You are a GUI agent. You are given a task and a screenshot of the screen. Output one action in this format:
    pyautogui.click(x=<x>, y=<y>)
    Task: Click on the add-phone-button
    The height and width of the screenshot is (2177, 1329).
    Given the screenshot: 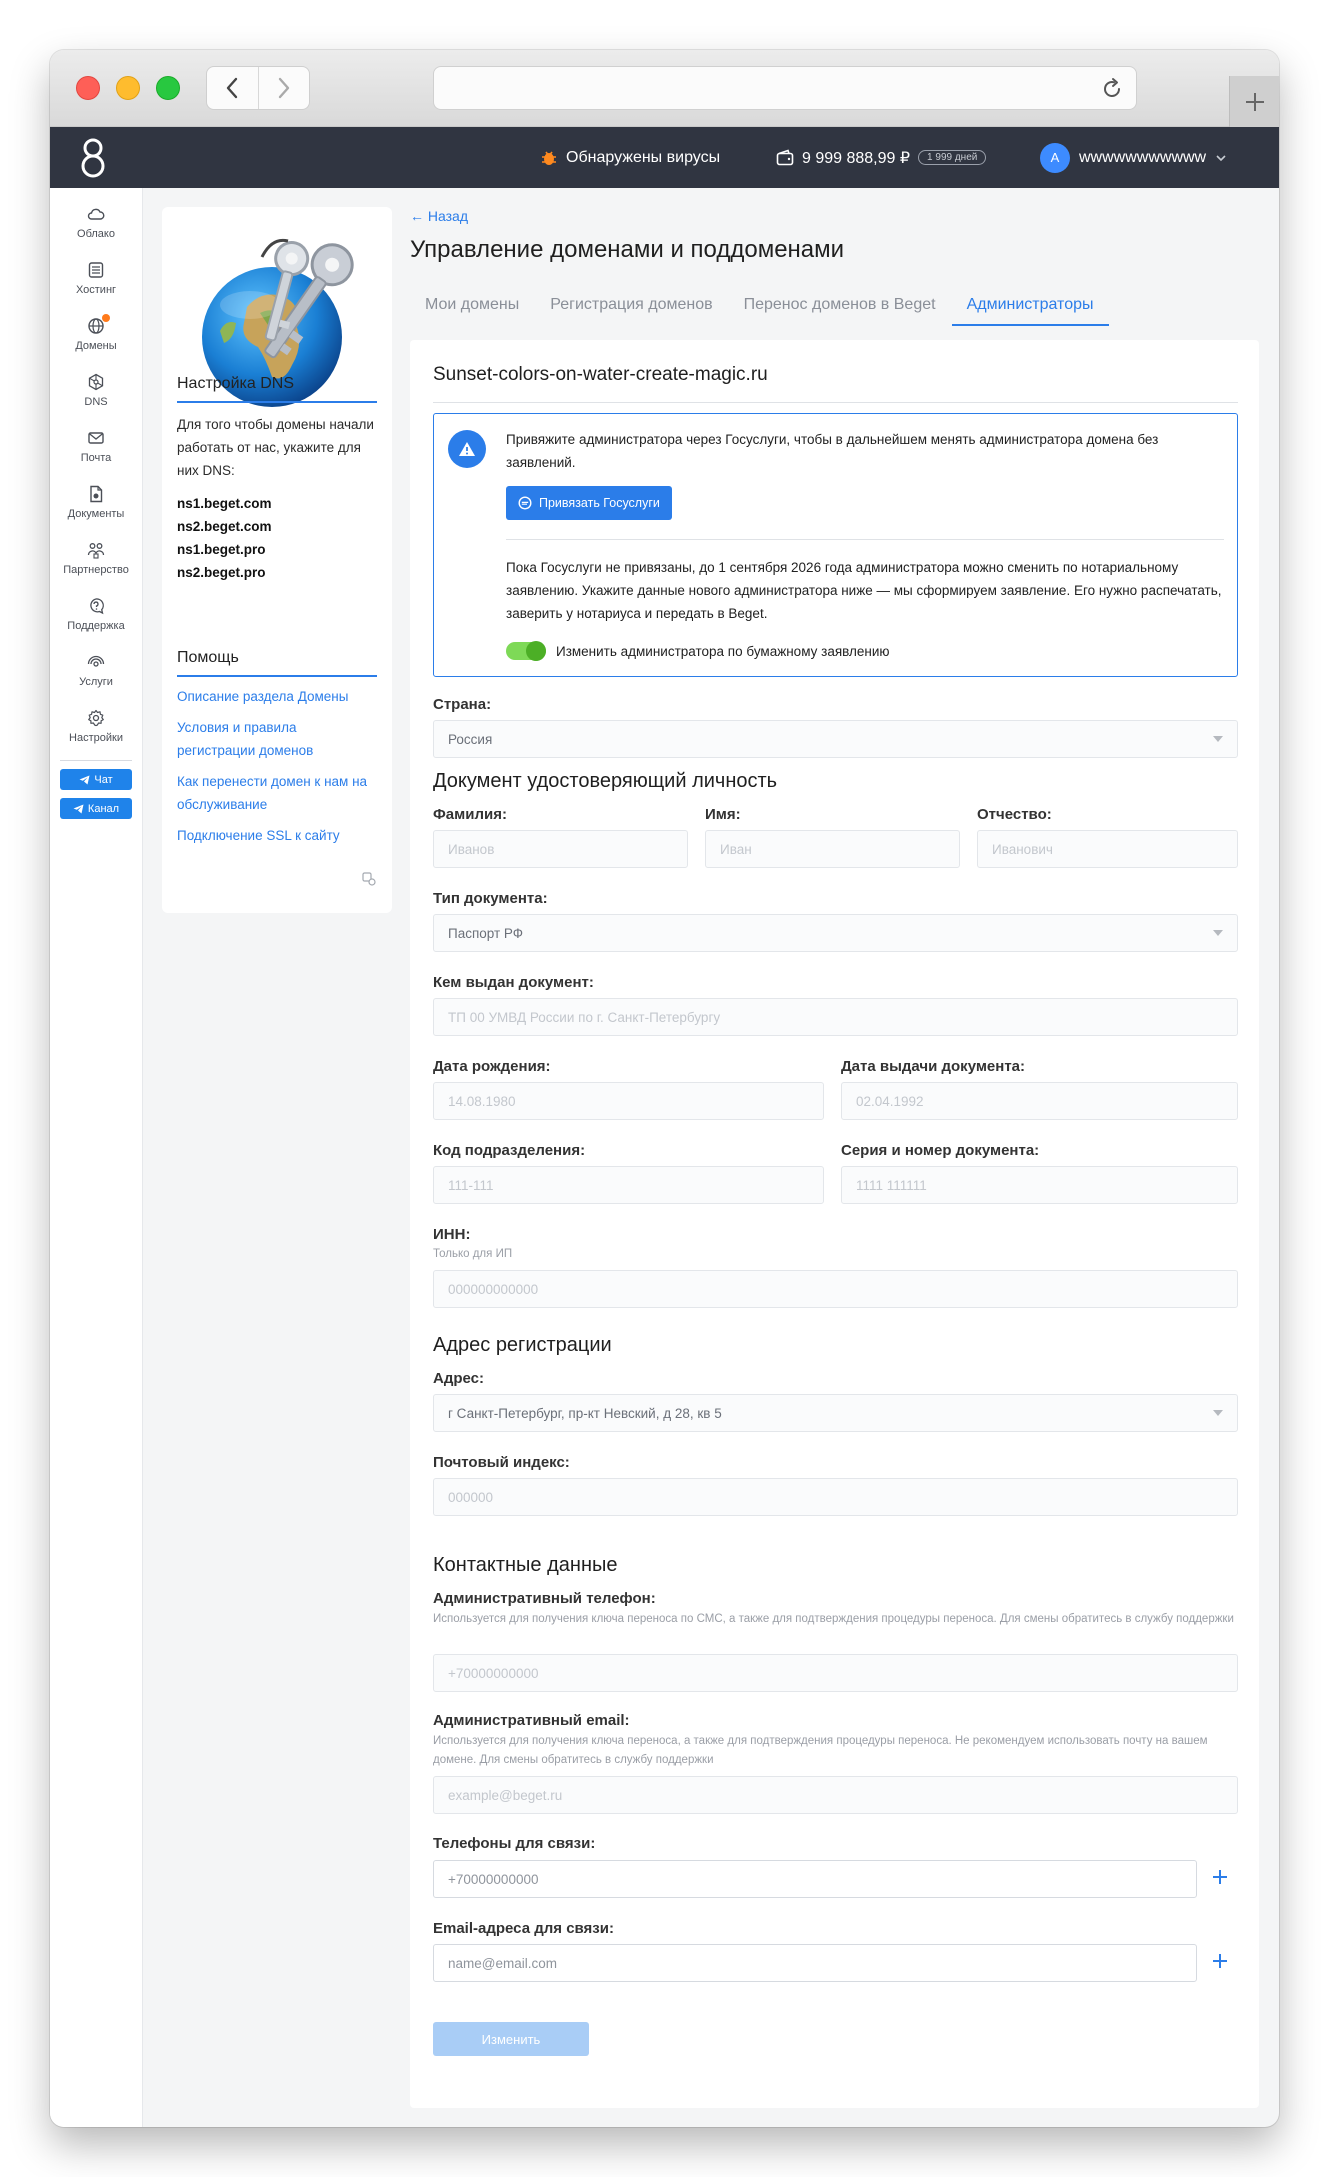 What is the action you would take?
    pyautogui.click(x=1220, y=1879)
    